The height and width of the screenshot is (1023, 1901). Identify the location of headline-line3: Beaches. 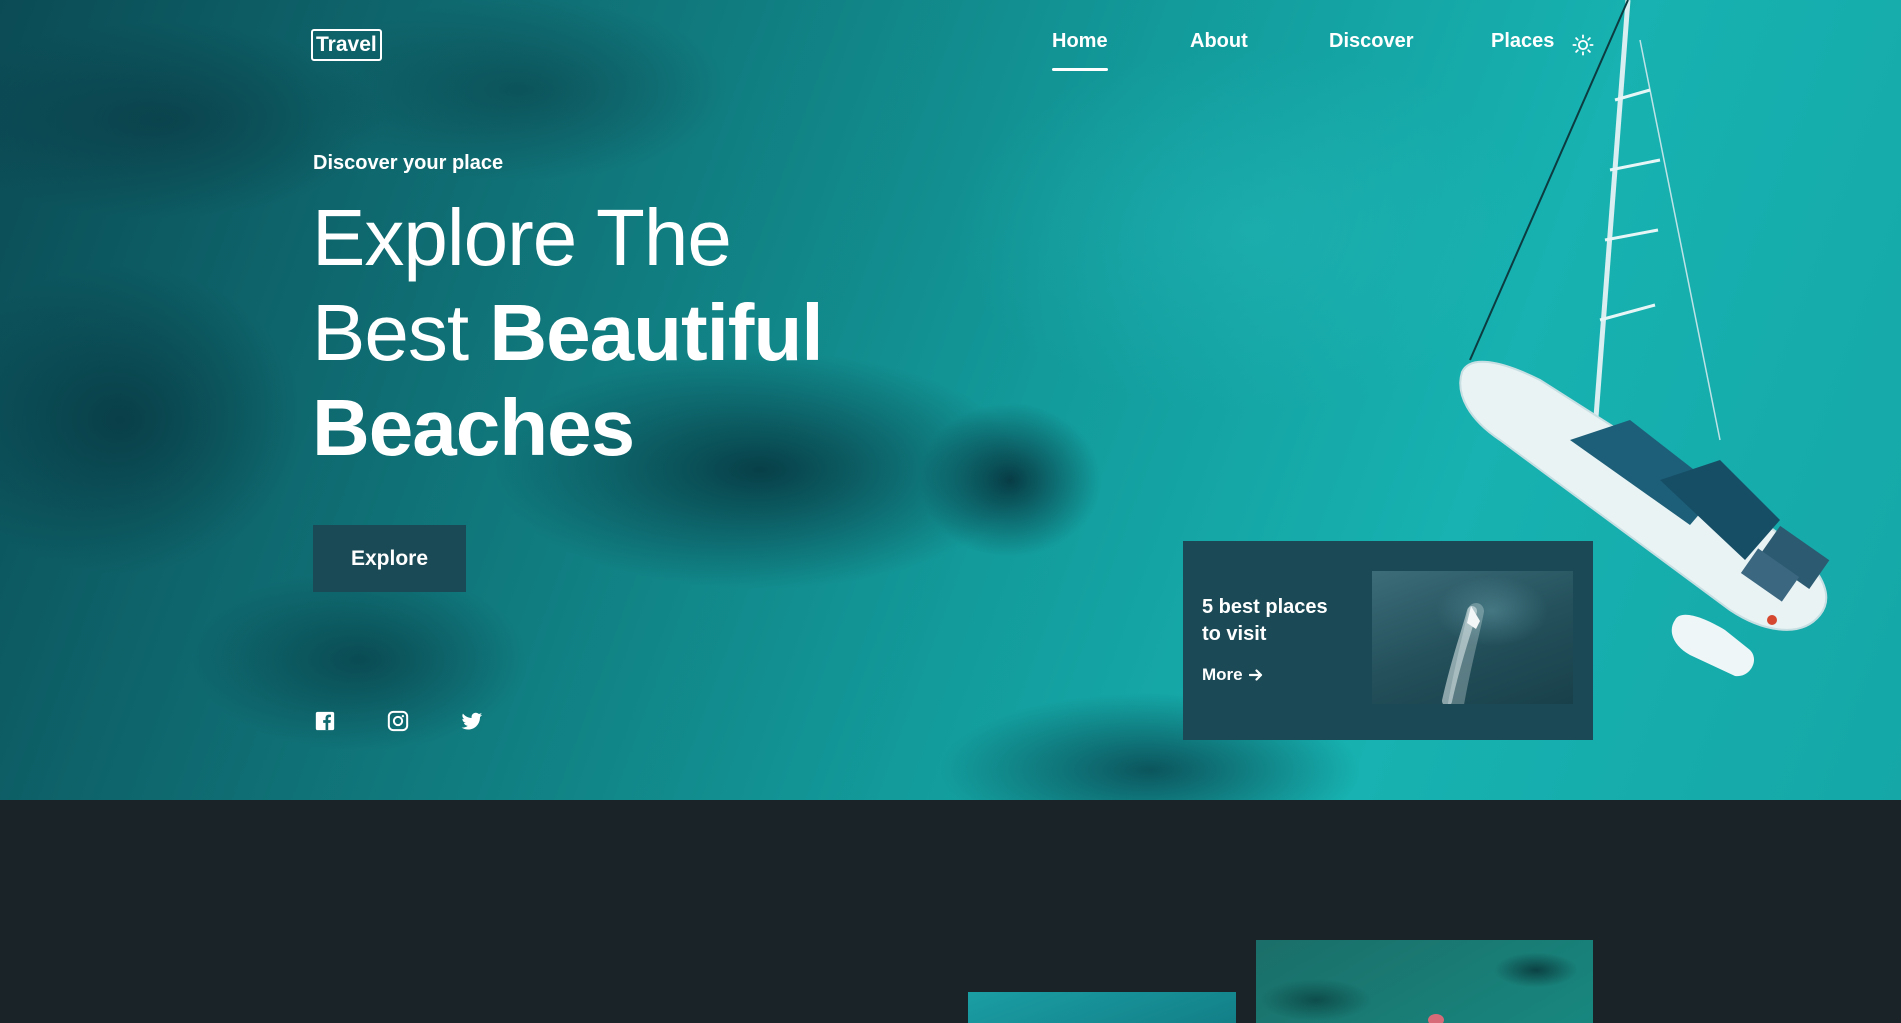
(473, 427).